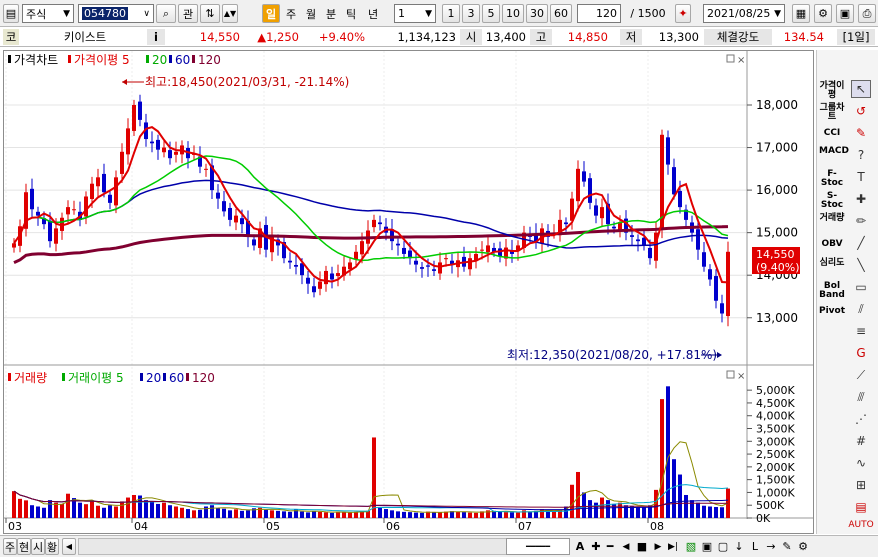 The image size is (878, 557). What do you see at coordinates (291, 13) in the screenshot?
I see `tab-week: 주` at bounding box center [291, 13].